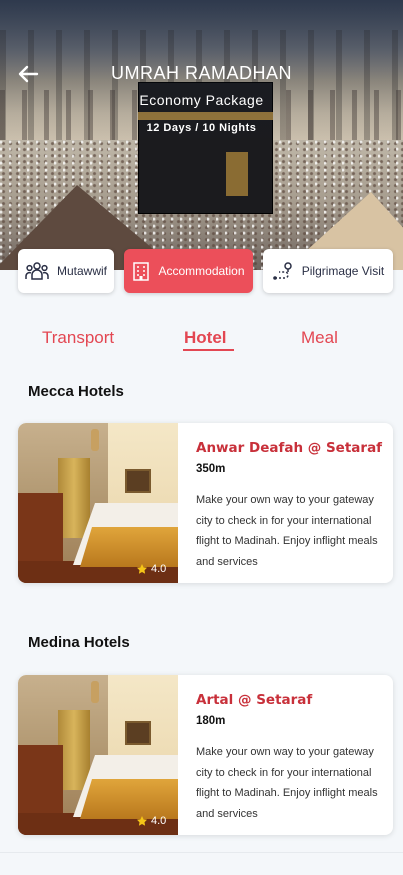 The width and height of the screenshot is (403, 875). What do you see at coordinates (78, 338) in the screenshot?
I see `subtab-transport: Transport` at bounding box center [78, 338].